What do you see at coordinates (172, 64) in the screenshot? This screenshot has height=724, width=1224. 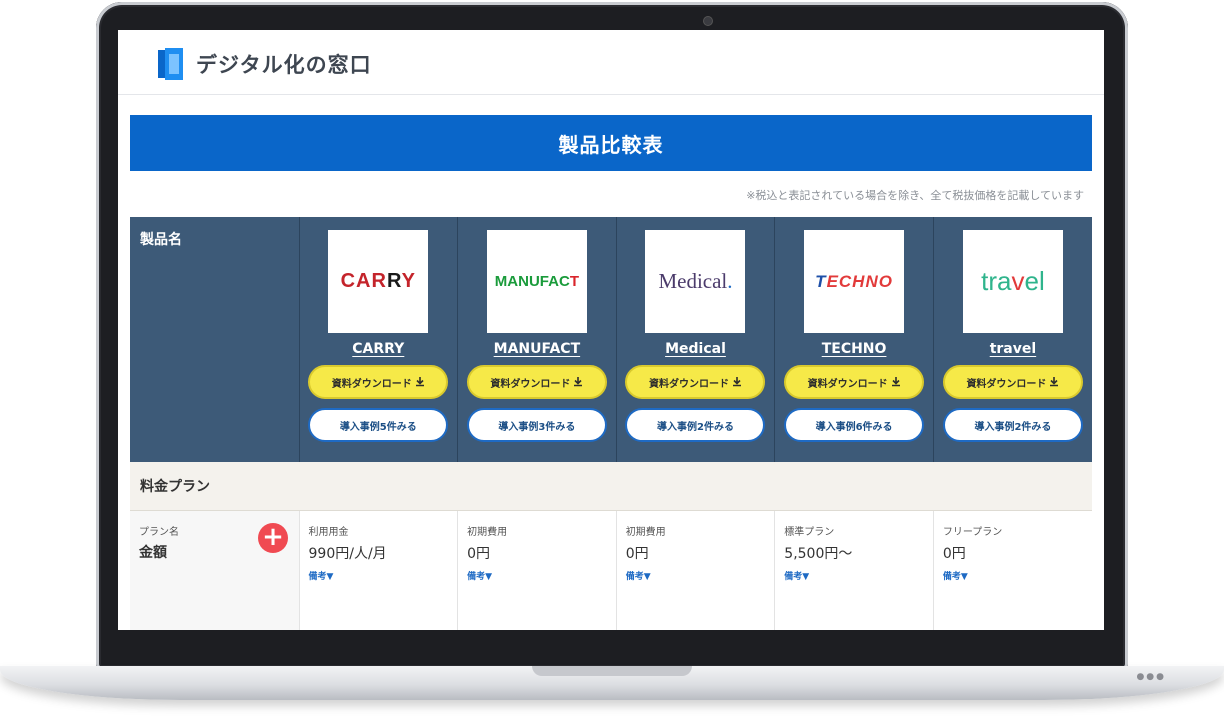 I see `logo-icon` at bounding box center [172, 64].